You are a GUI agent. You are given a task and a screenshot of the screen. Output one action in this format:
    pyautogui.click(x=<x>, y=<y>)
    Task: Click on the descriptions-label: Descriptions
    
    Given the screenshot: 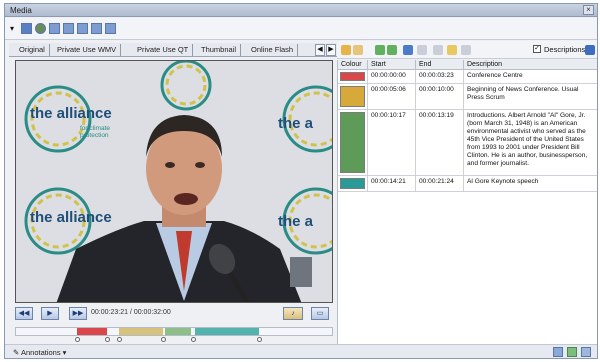 What is the action you would take?
    pyautogui.click(x=565, y=49)
    